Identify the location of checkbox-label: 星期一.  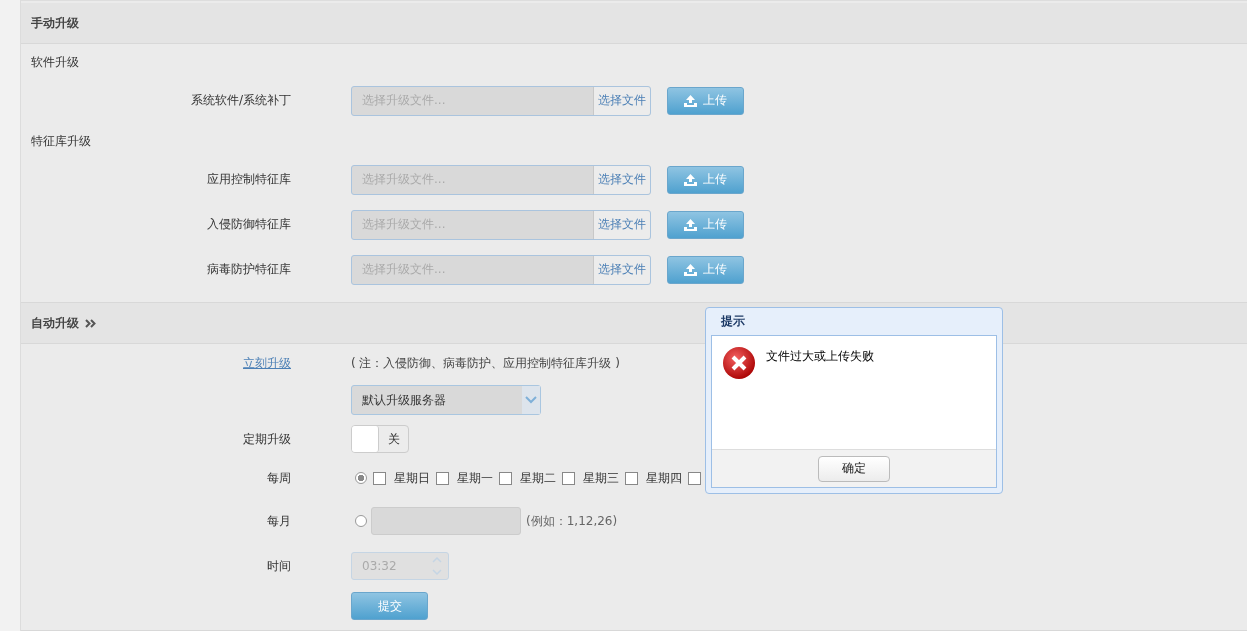
(475, 478).